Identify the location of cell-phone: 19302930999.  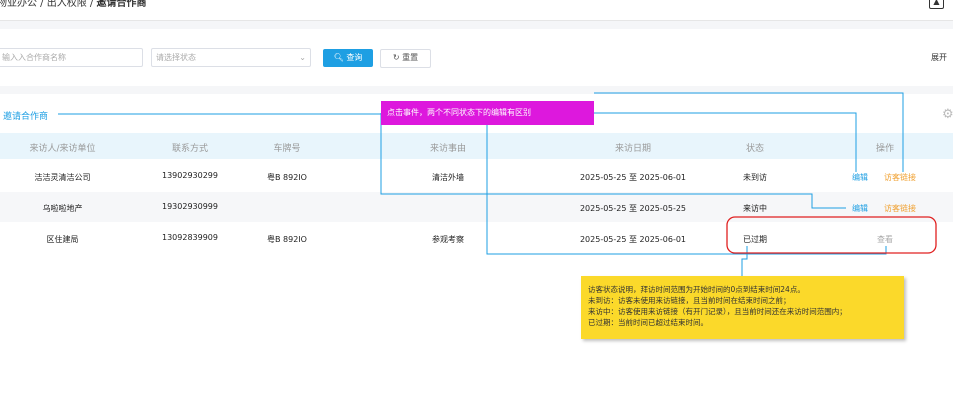
(190, 206).